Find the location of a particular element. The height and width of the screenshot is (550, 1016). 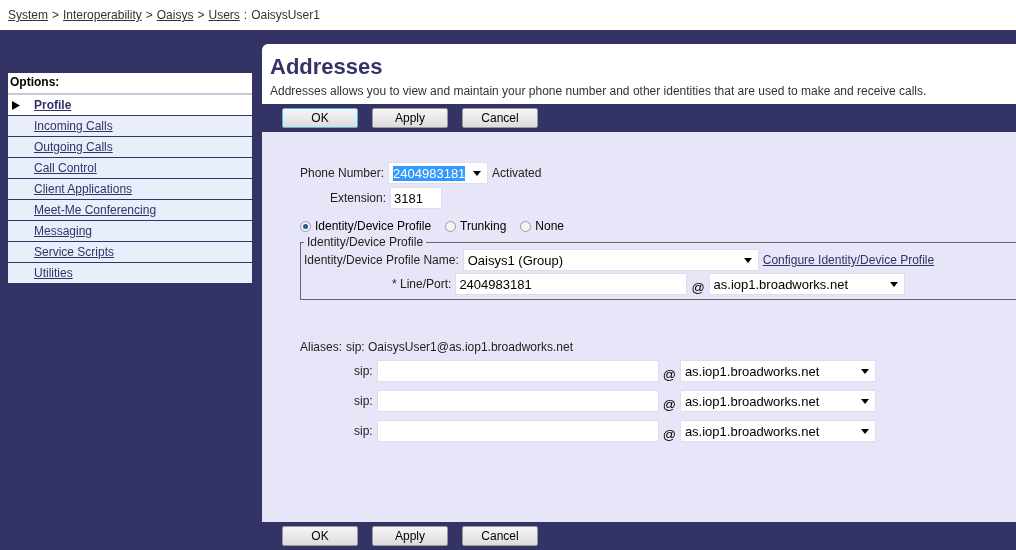

field-label: Identity/Device Profile Name: is located at coordinates (381, 260).